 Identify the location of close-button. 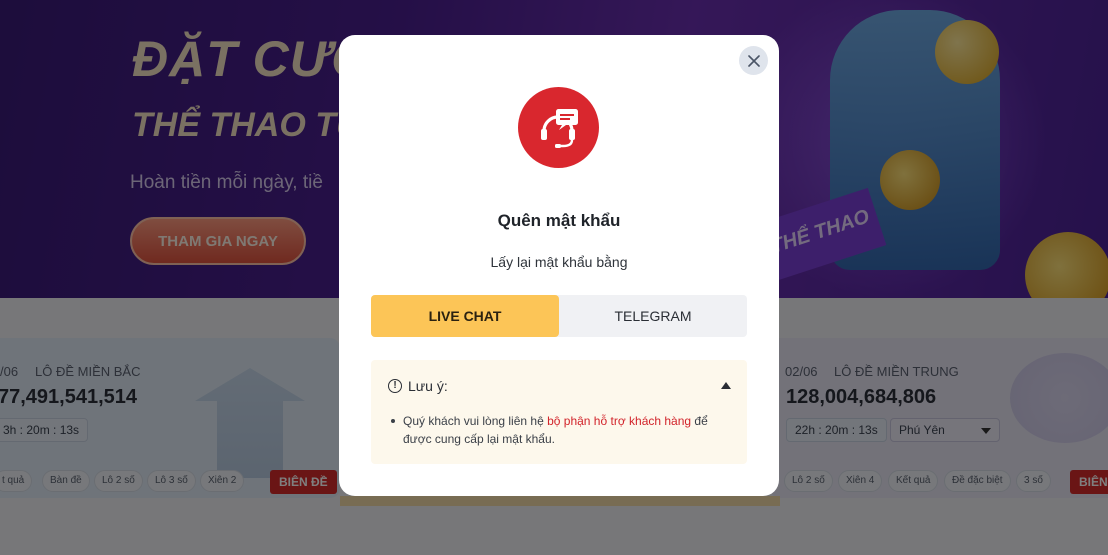
(753, 60).